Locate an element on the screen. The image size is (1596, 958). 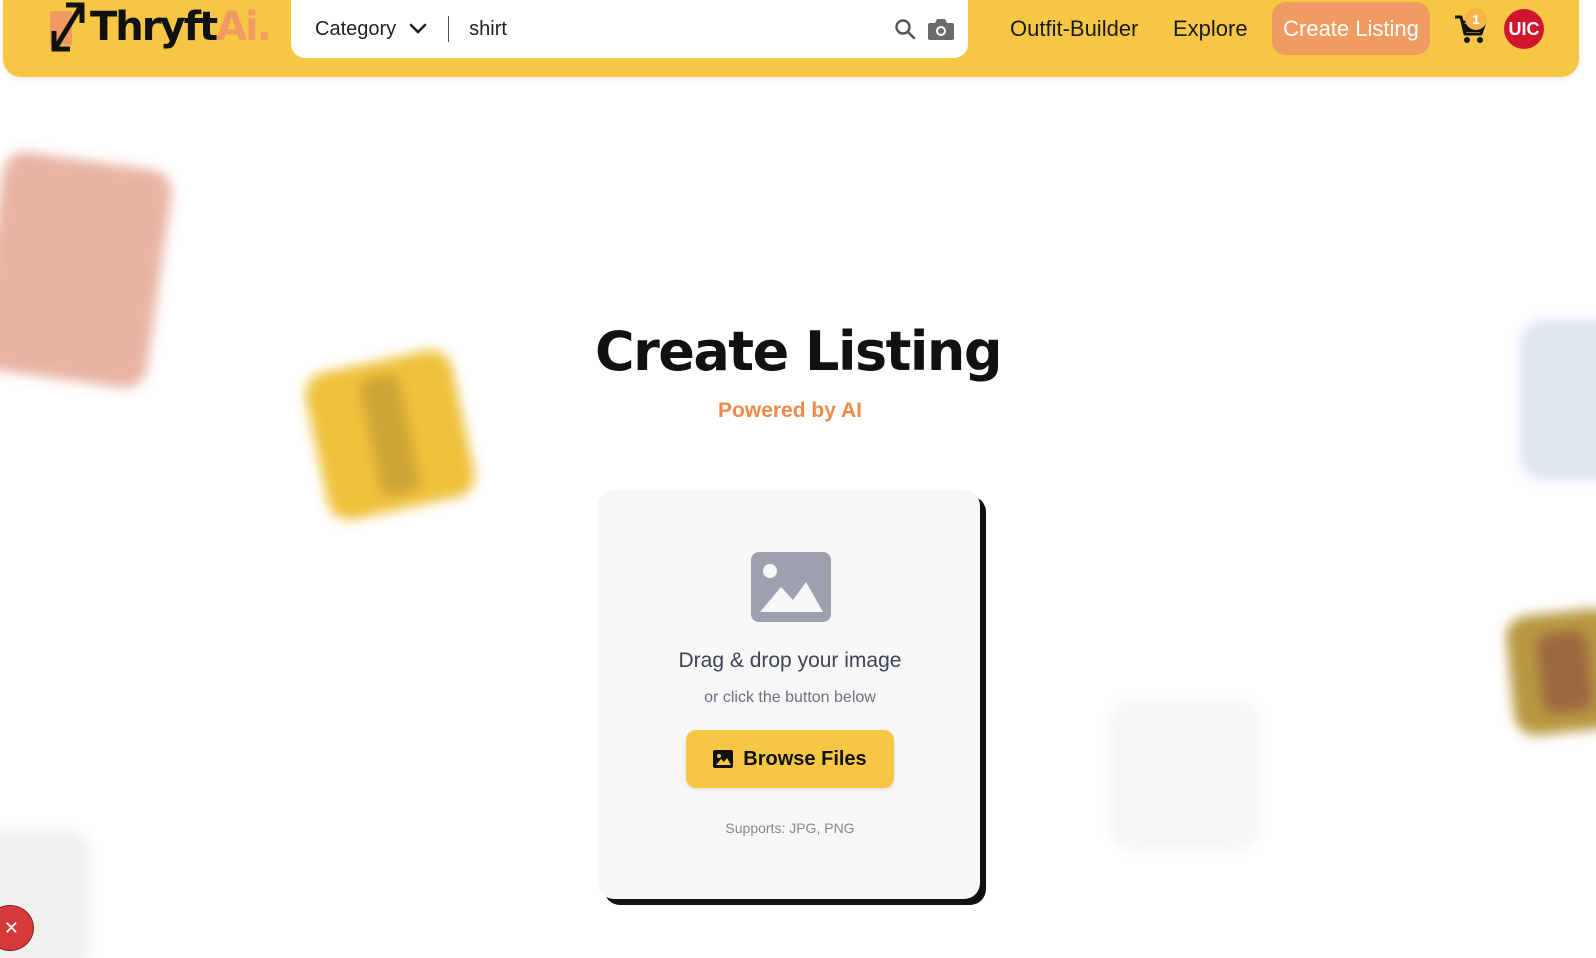
search-icon is located at coordinates (905, 29).